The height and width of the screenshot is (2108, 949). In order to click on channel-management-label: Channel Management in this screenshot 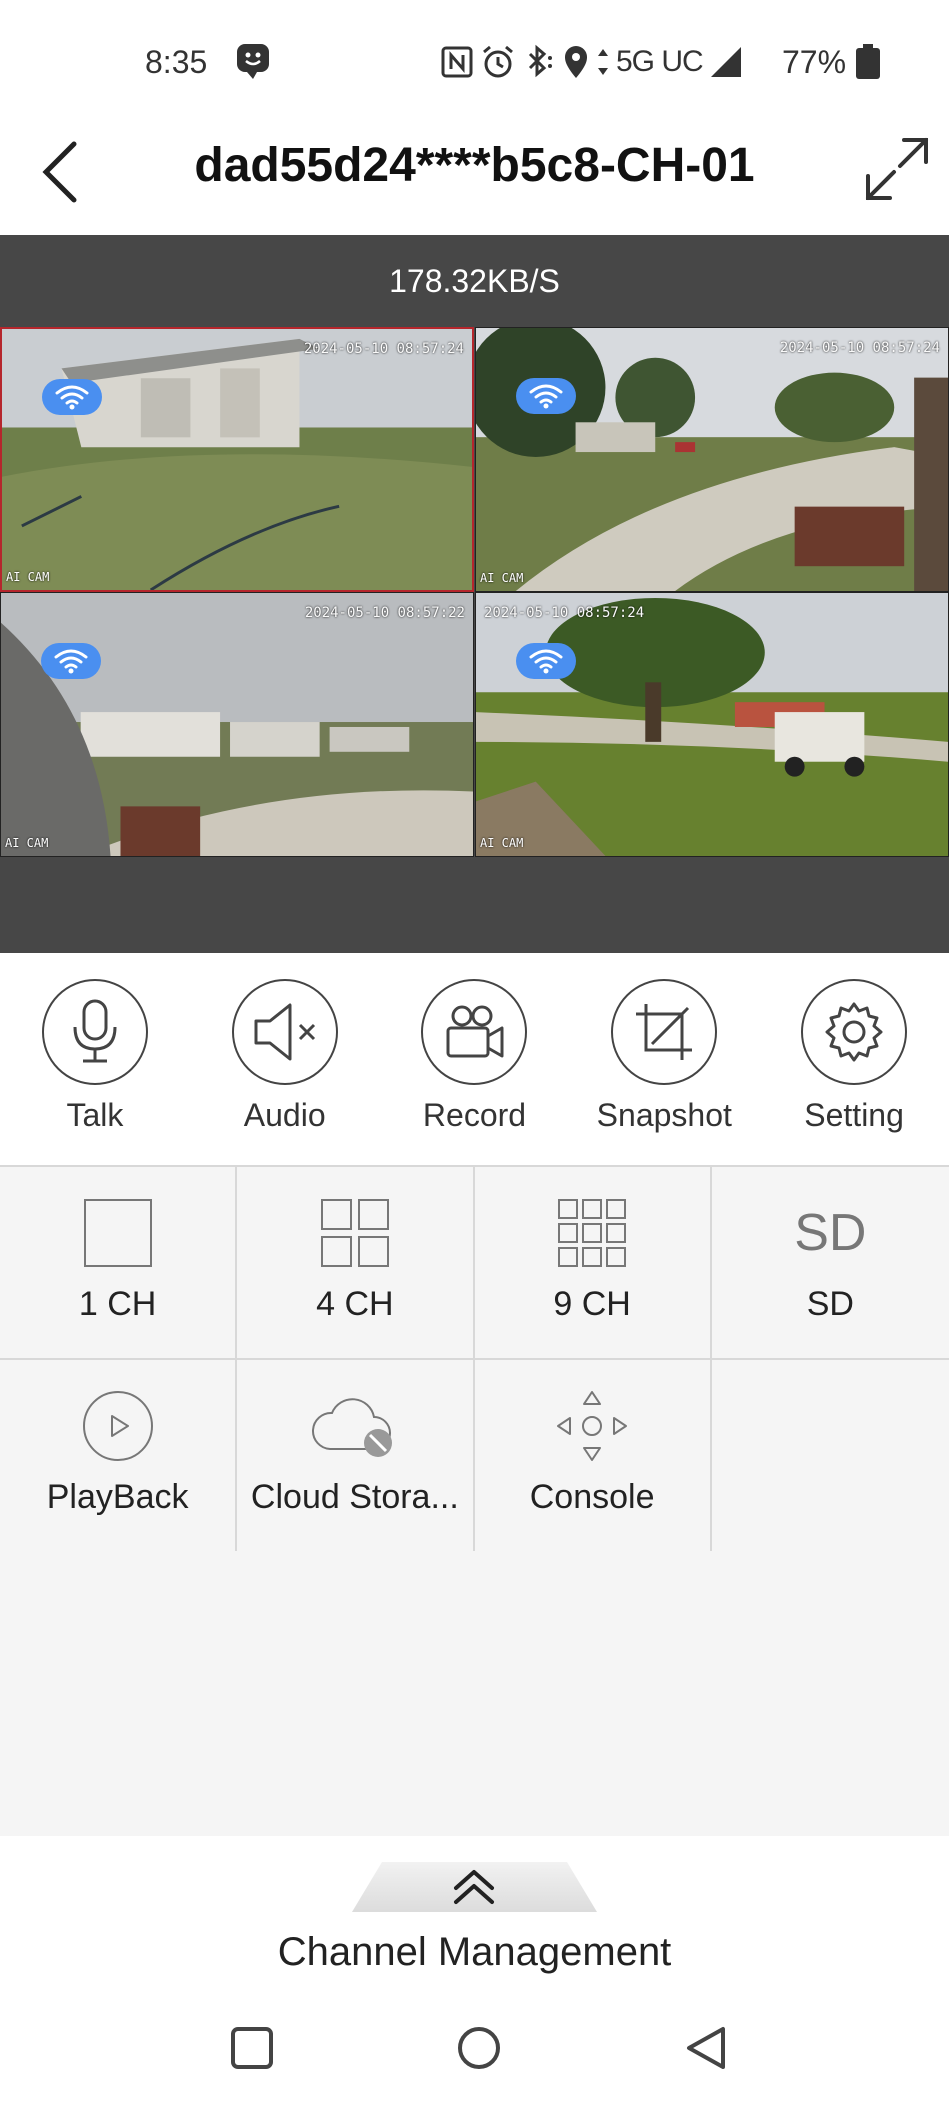, I will do `click(474, 1952)`.